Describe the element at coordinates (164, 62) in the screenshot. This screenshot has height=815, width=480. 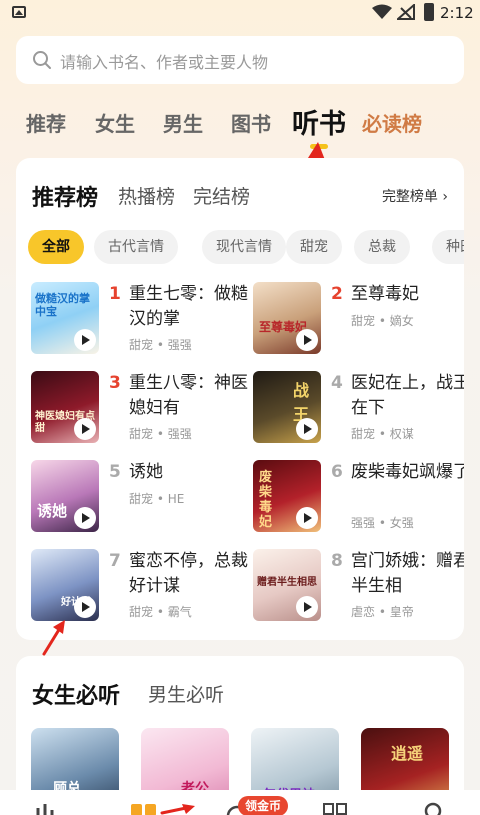
I see `search-placeholder: 请输入书名、作者或主要人物` at that location.